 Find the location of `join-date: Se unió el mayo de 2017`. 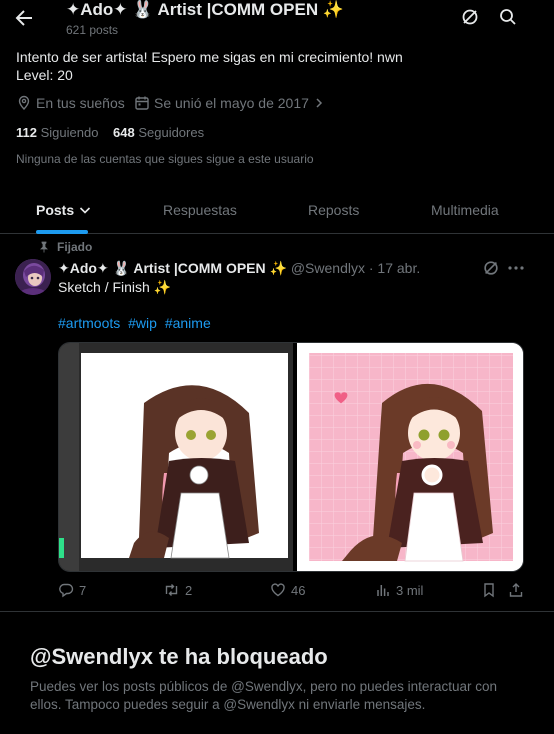

join-date: Se unió el mayo de 2017 is located at coordinates (229, 103).